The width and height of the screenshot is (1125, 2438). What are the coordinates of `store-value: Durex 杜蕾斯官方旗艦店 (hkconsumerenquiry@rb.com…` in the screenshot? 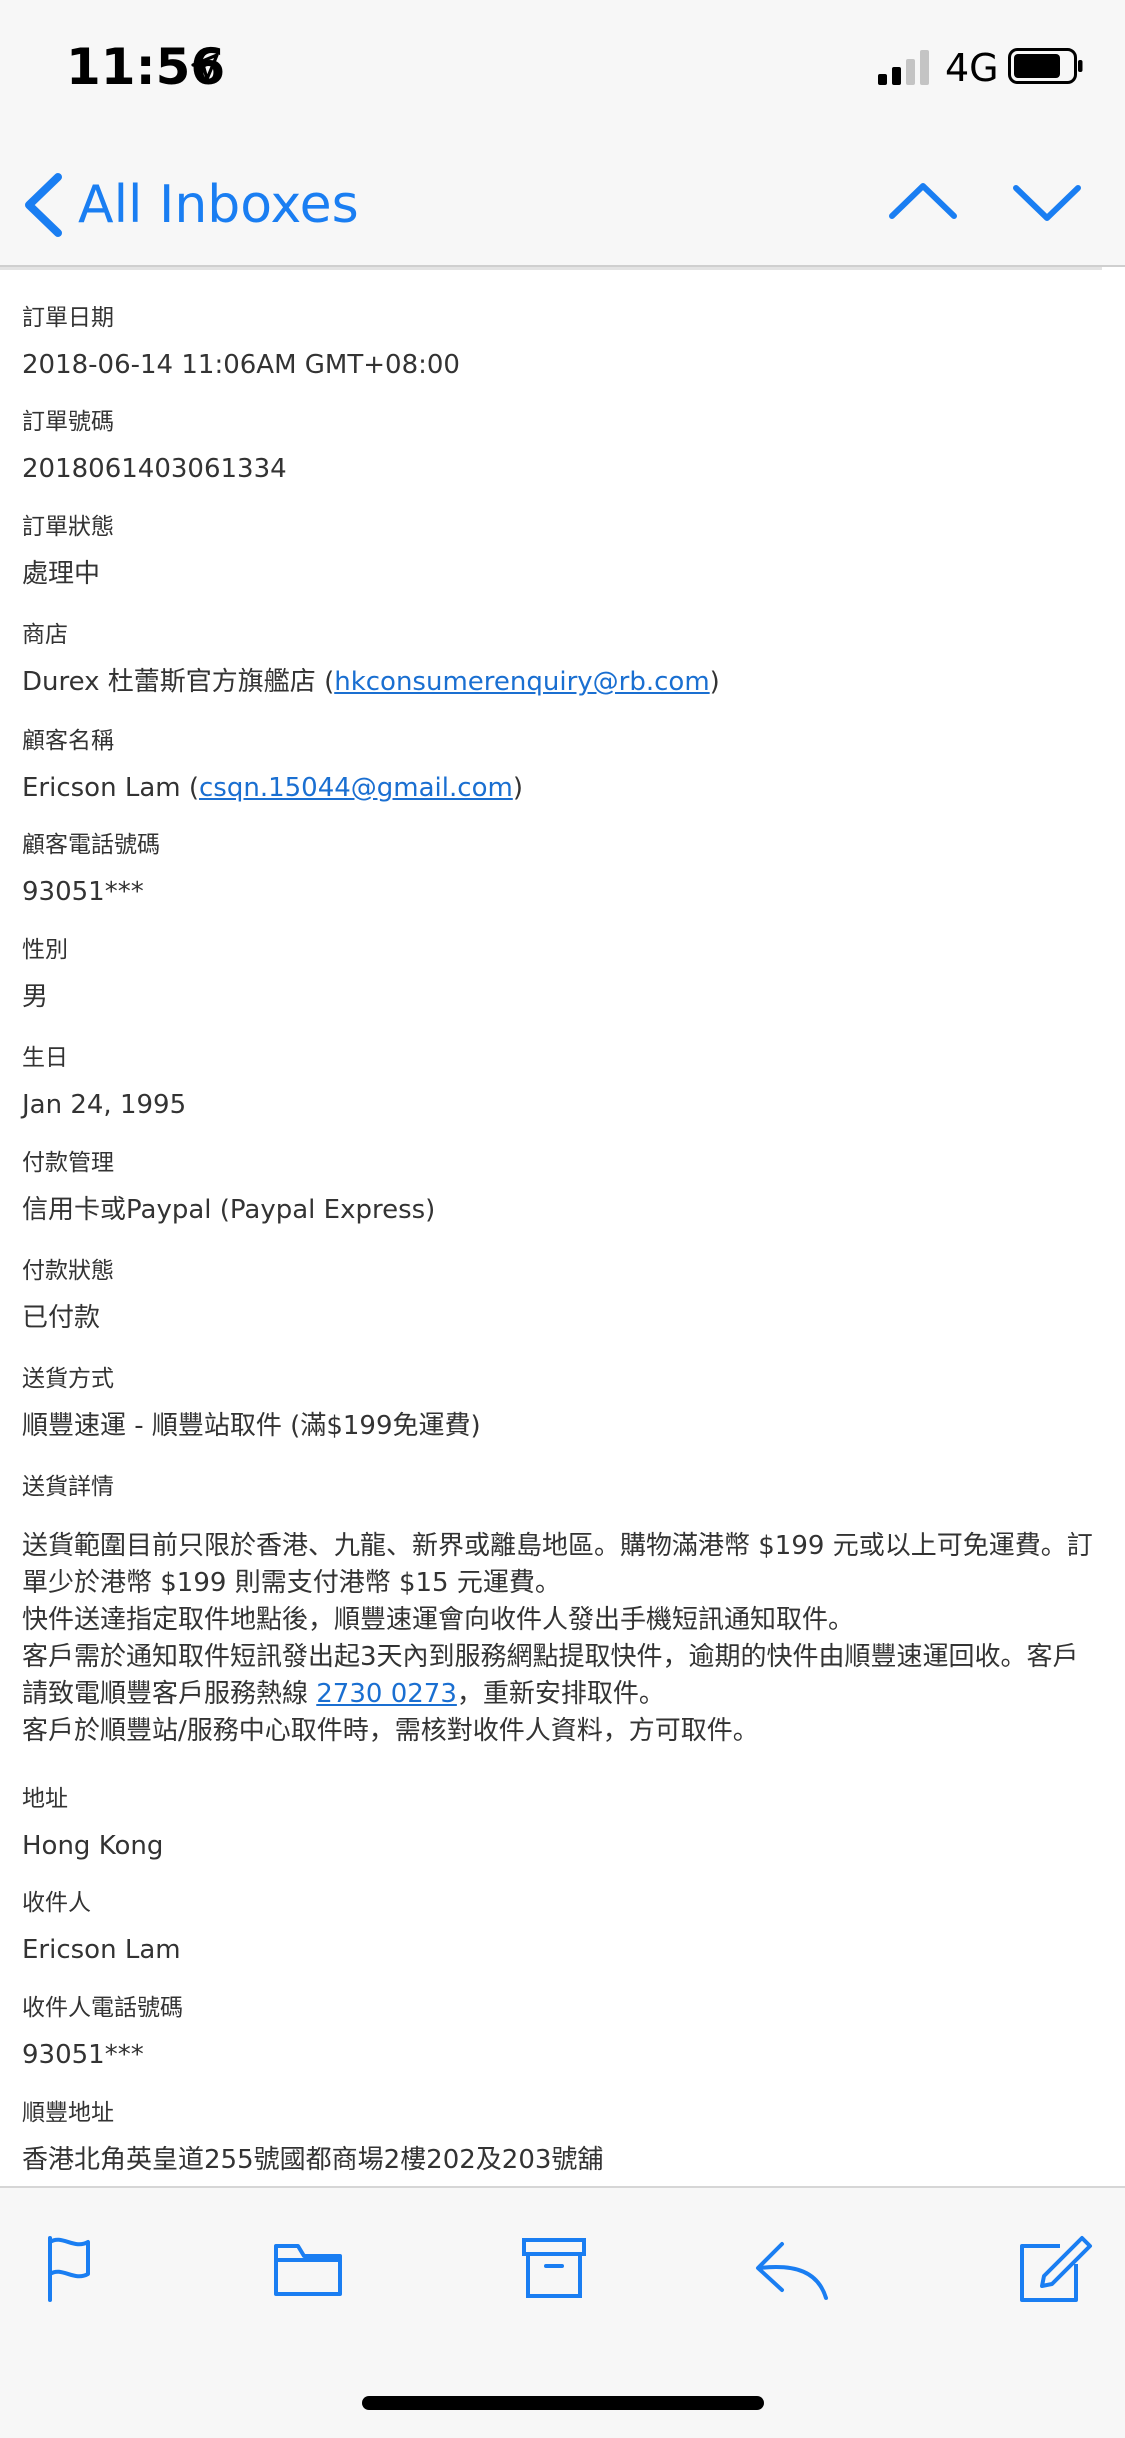 It's located at (562, 682).